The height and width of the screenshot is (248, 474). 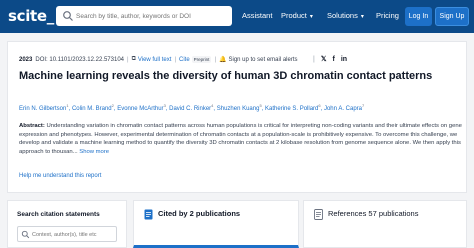 I want to click on nav-assistant-label: Assistant, so click(x=257, y=15).